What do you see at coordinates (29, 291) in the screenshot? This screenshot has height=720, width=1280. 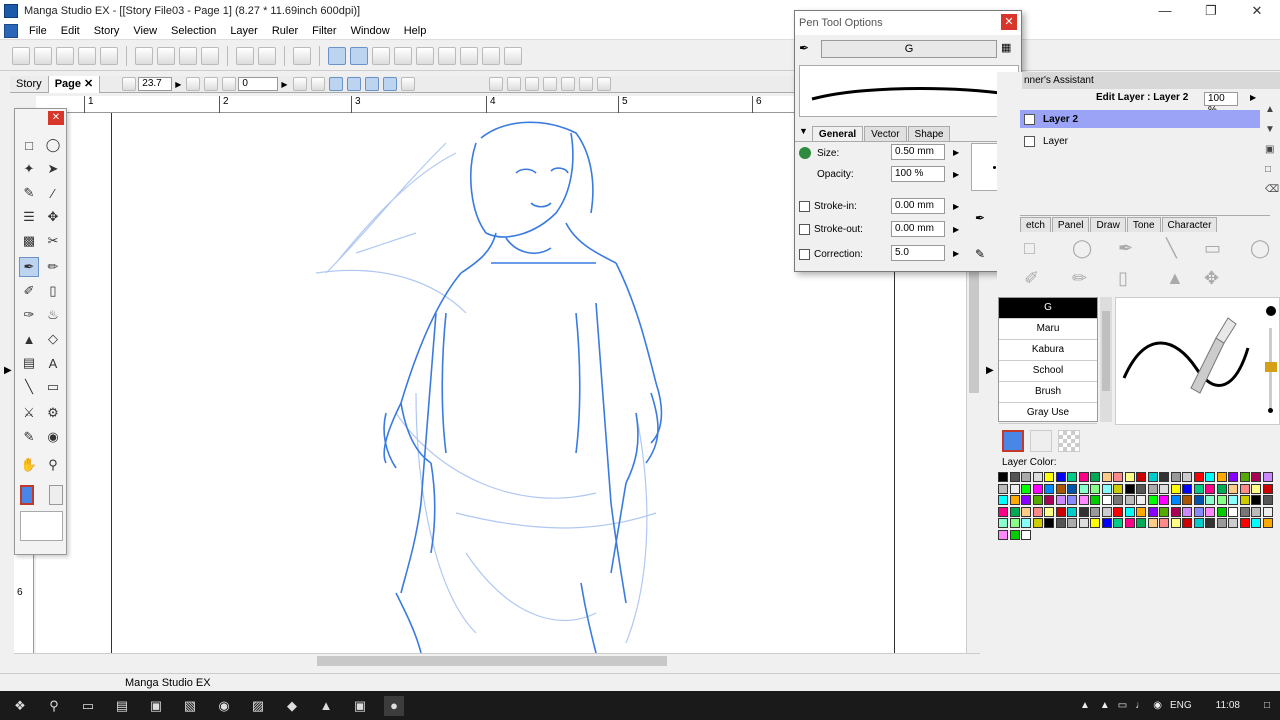 I see `marker-icon: ✐` at bounding box center [29, 291].